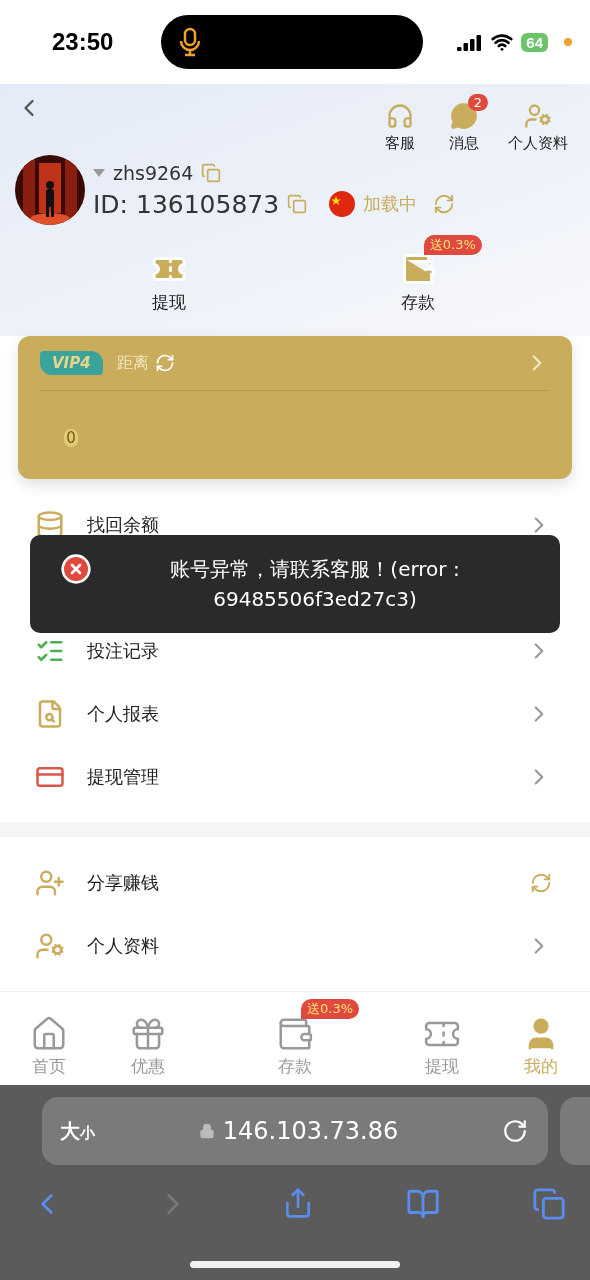 The image size is (590, 1280). What do you see at coordinates (417, 275) in the screenshot?
I see `quick-action: 送0.3% 存款` at bounding box center [417, 275].